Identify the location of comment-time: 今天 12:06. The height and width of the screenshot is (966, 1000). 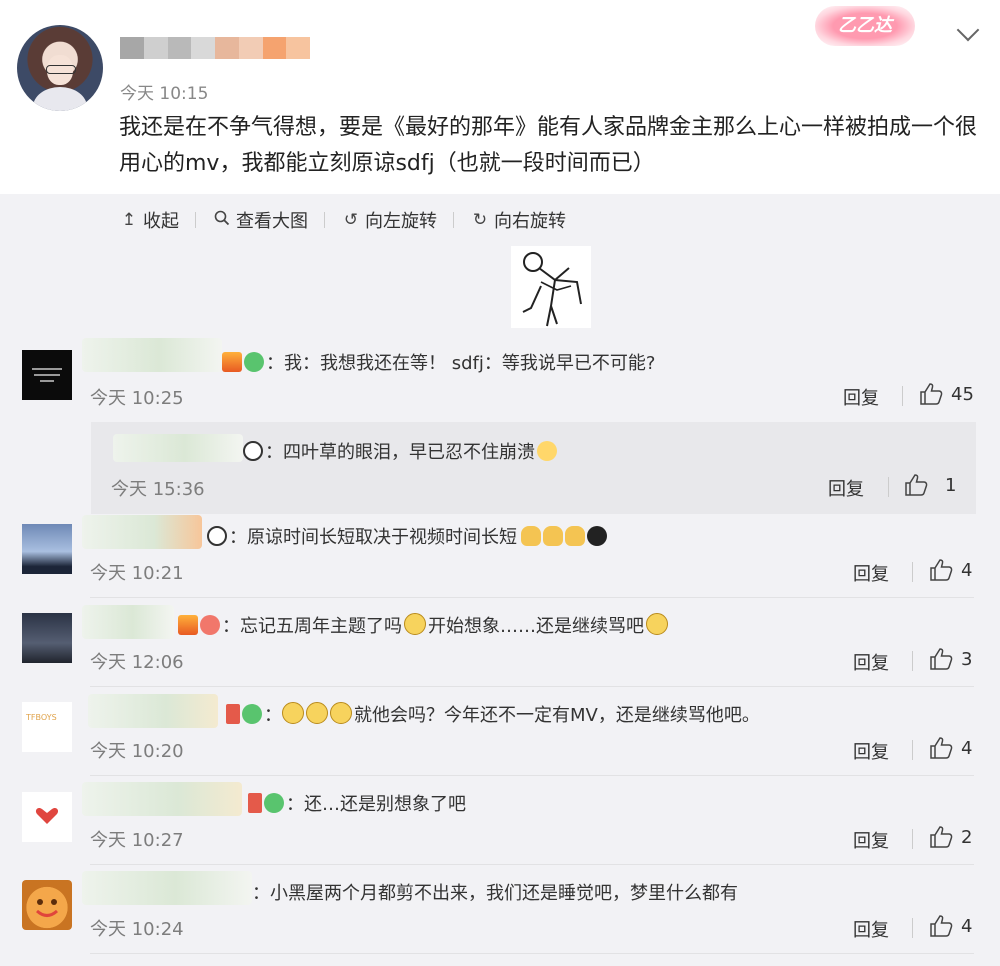
(137, 662).